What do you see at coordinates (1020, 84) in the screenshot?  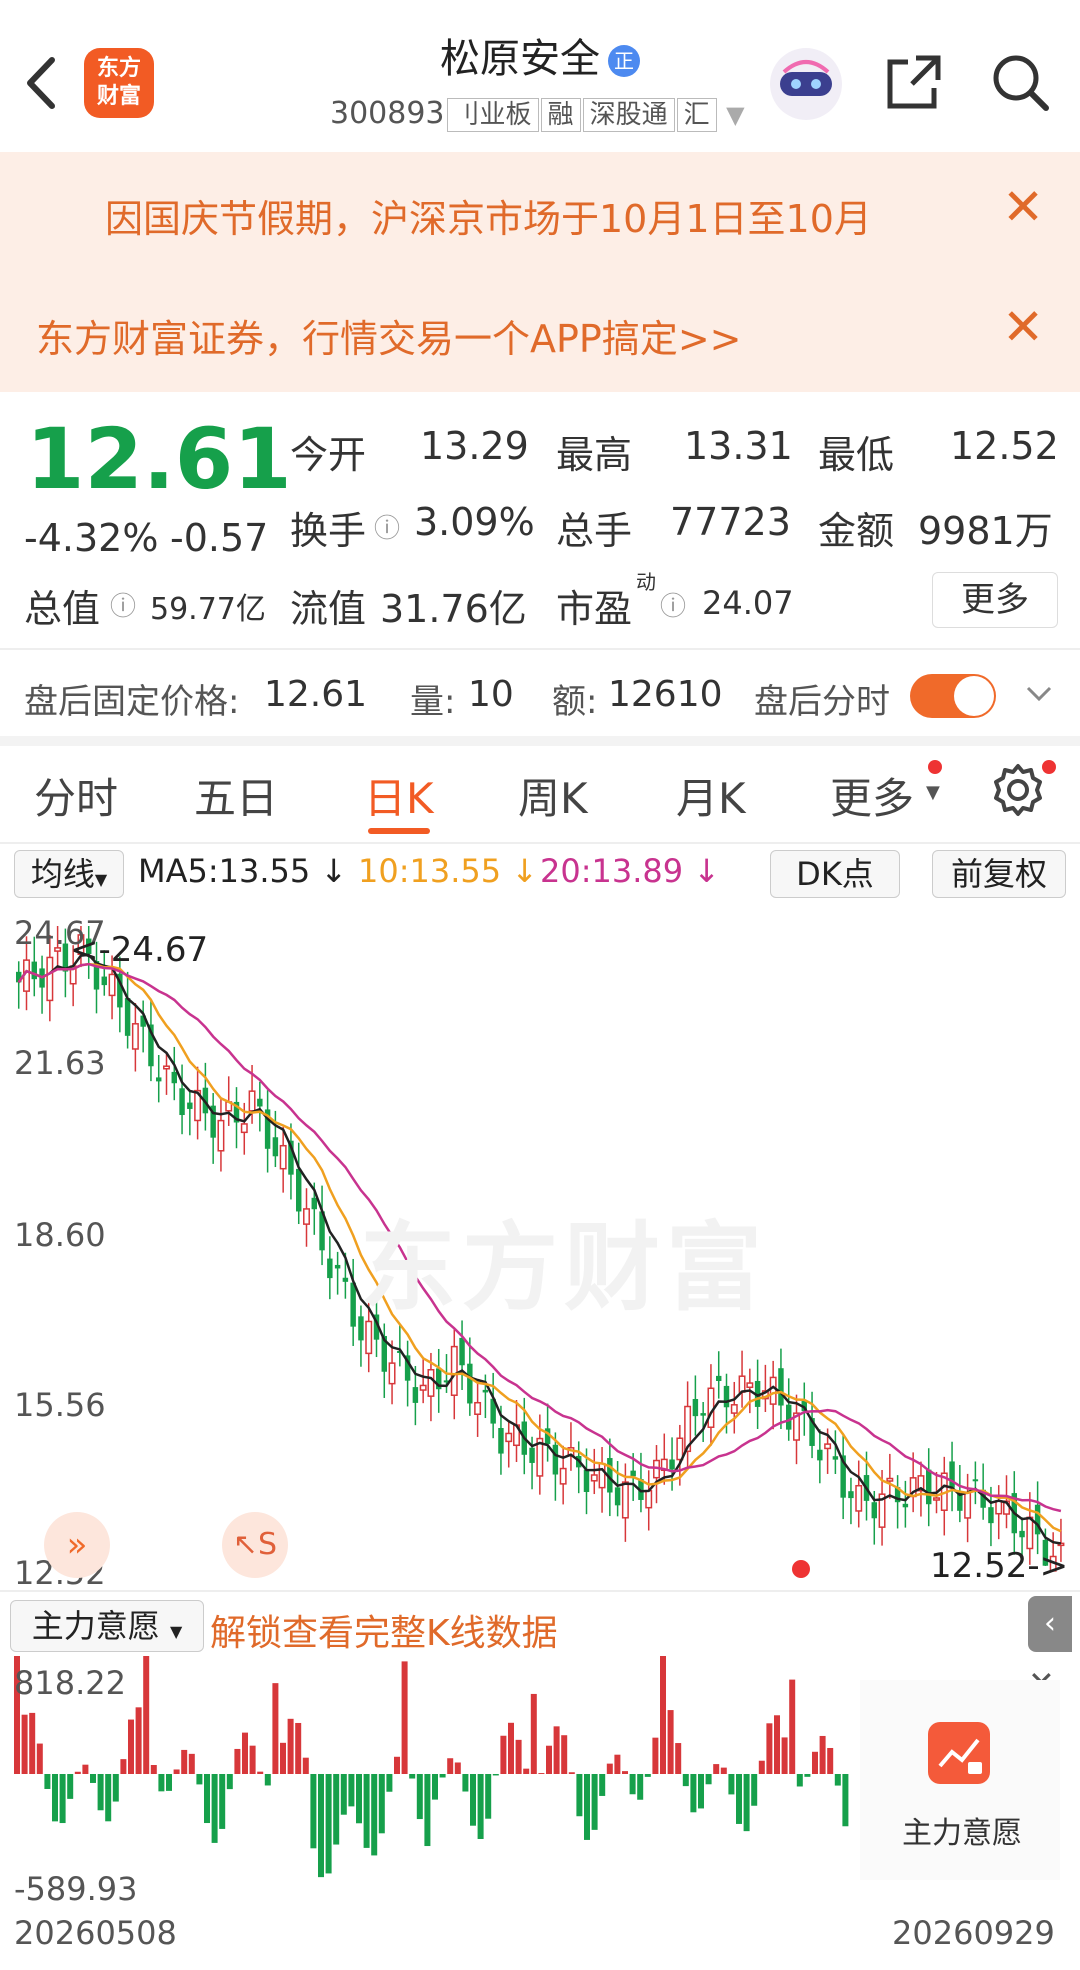 I see `search-icon` at bounding box center [1020, 84].